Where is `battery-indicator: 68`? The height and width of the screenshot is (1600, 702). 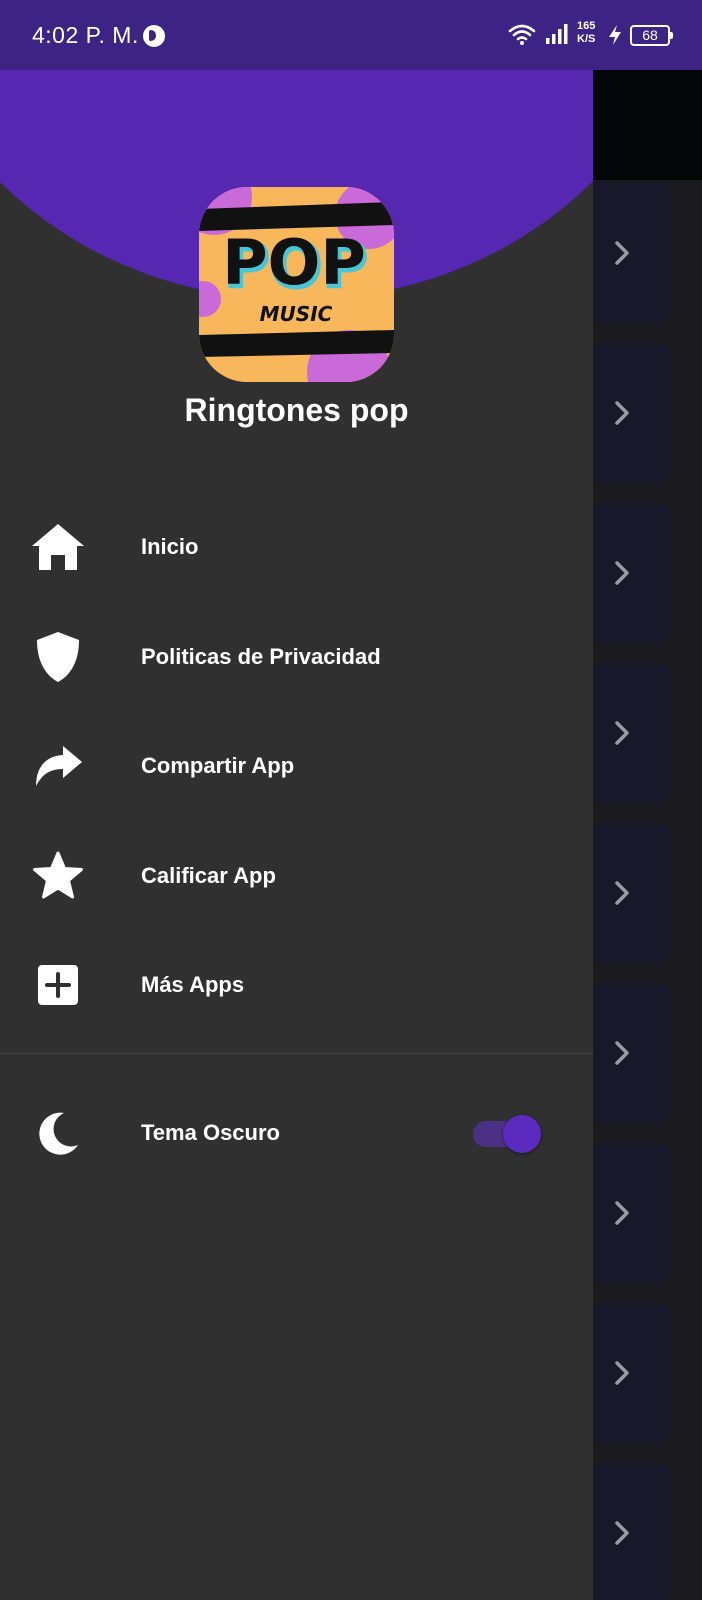
battery-indicator: 68 is located at coordinates (651, 35).